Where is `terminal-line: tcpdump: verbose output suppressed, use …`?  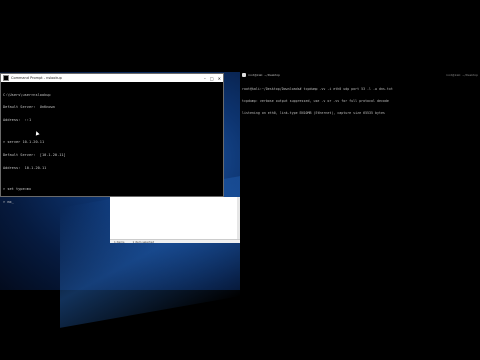
terminal-line: tcpdump: verbose output suppressed, use … is located at coordinates (315, 101).